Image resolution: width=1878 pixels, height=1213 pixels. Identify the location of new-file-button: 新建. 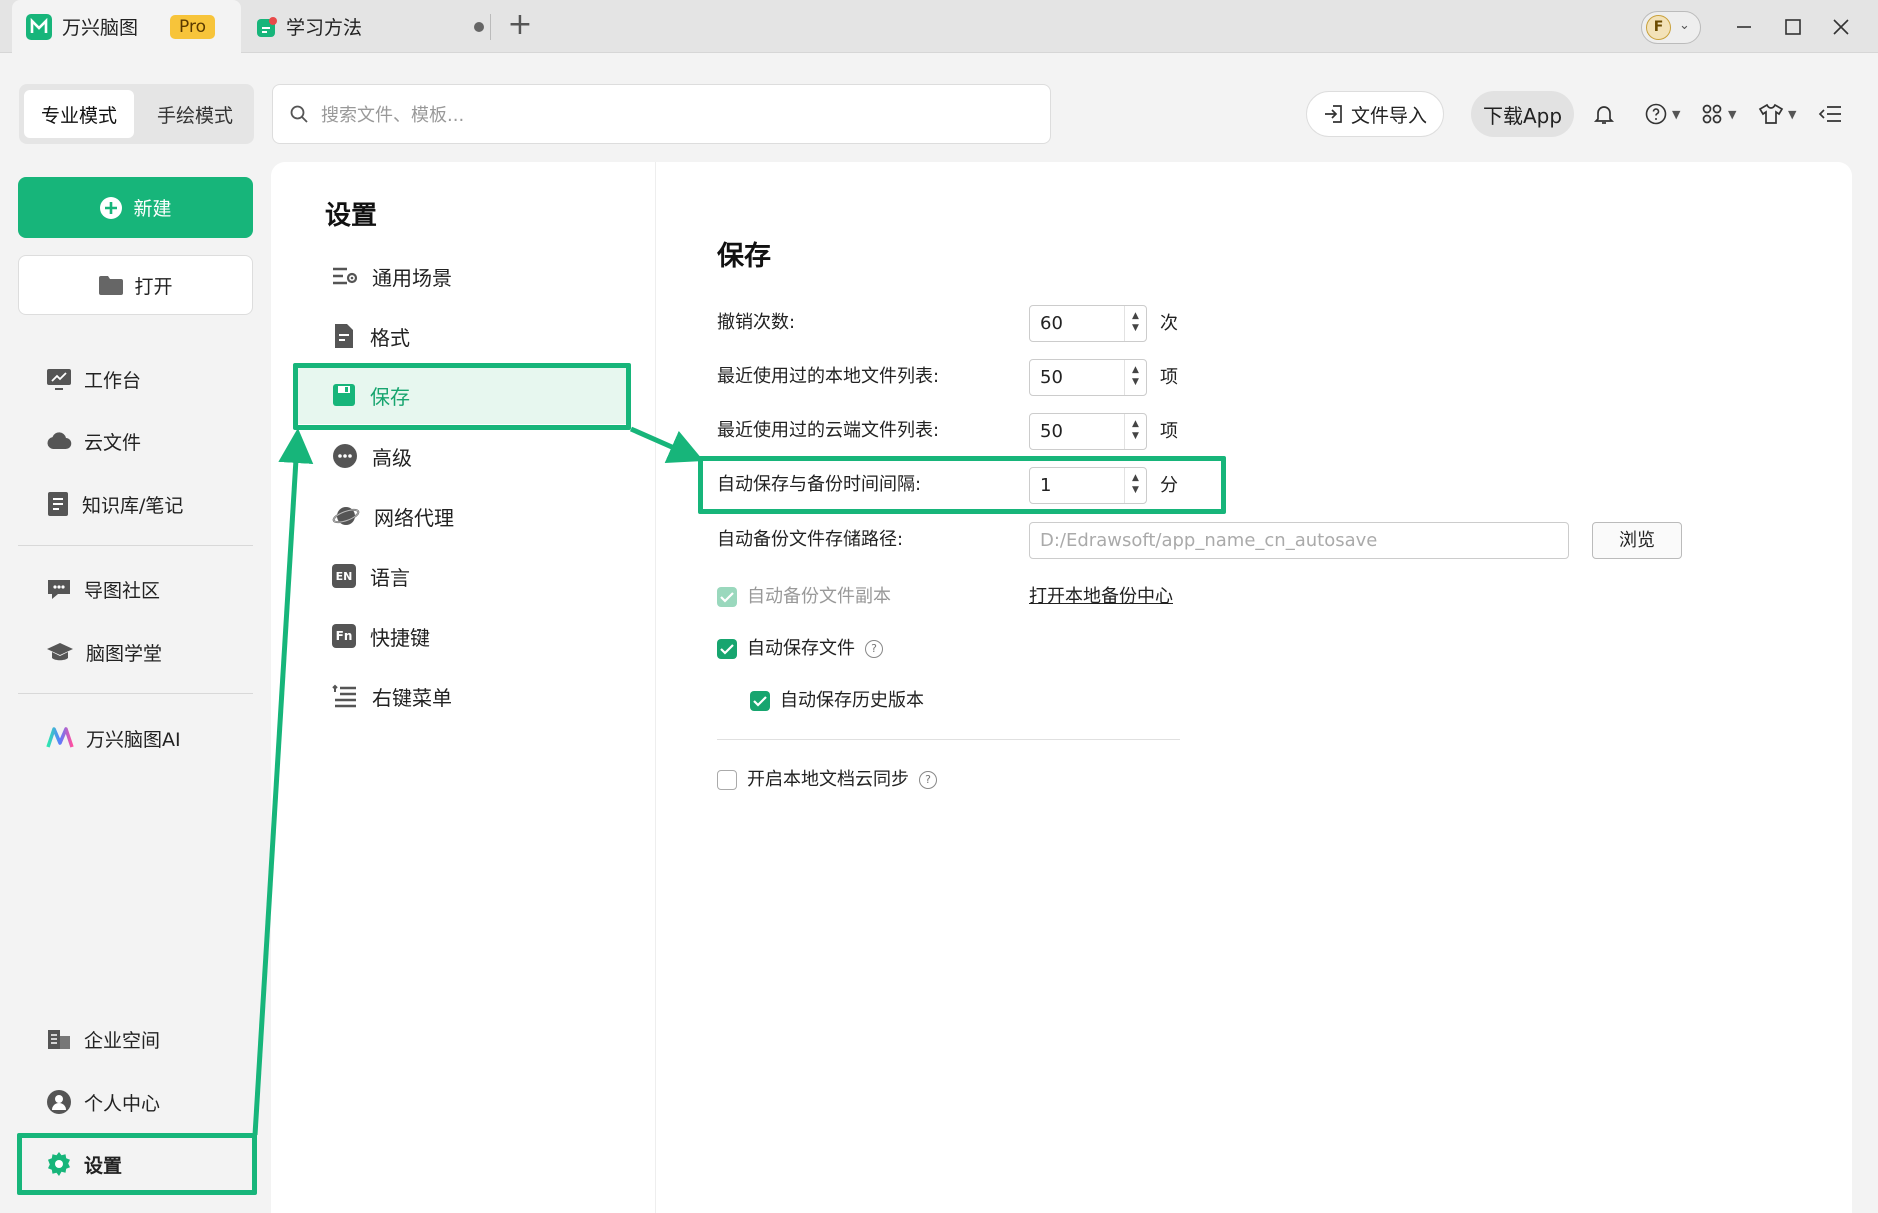
(135, 207).